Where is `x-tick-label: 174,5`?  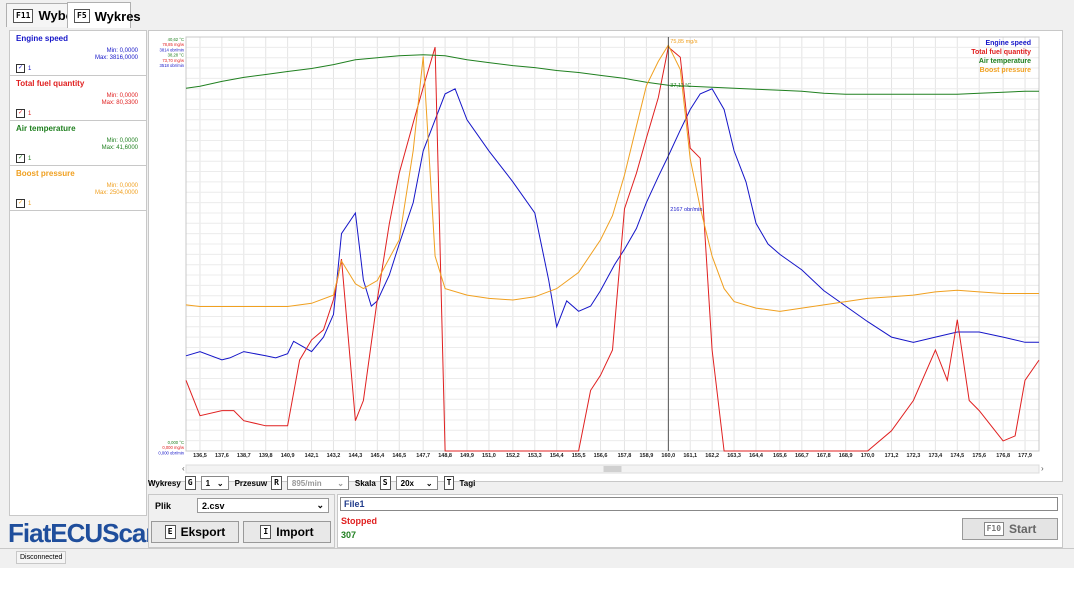
x-tick-label: 174,5 is located at coordinates (957, 456).